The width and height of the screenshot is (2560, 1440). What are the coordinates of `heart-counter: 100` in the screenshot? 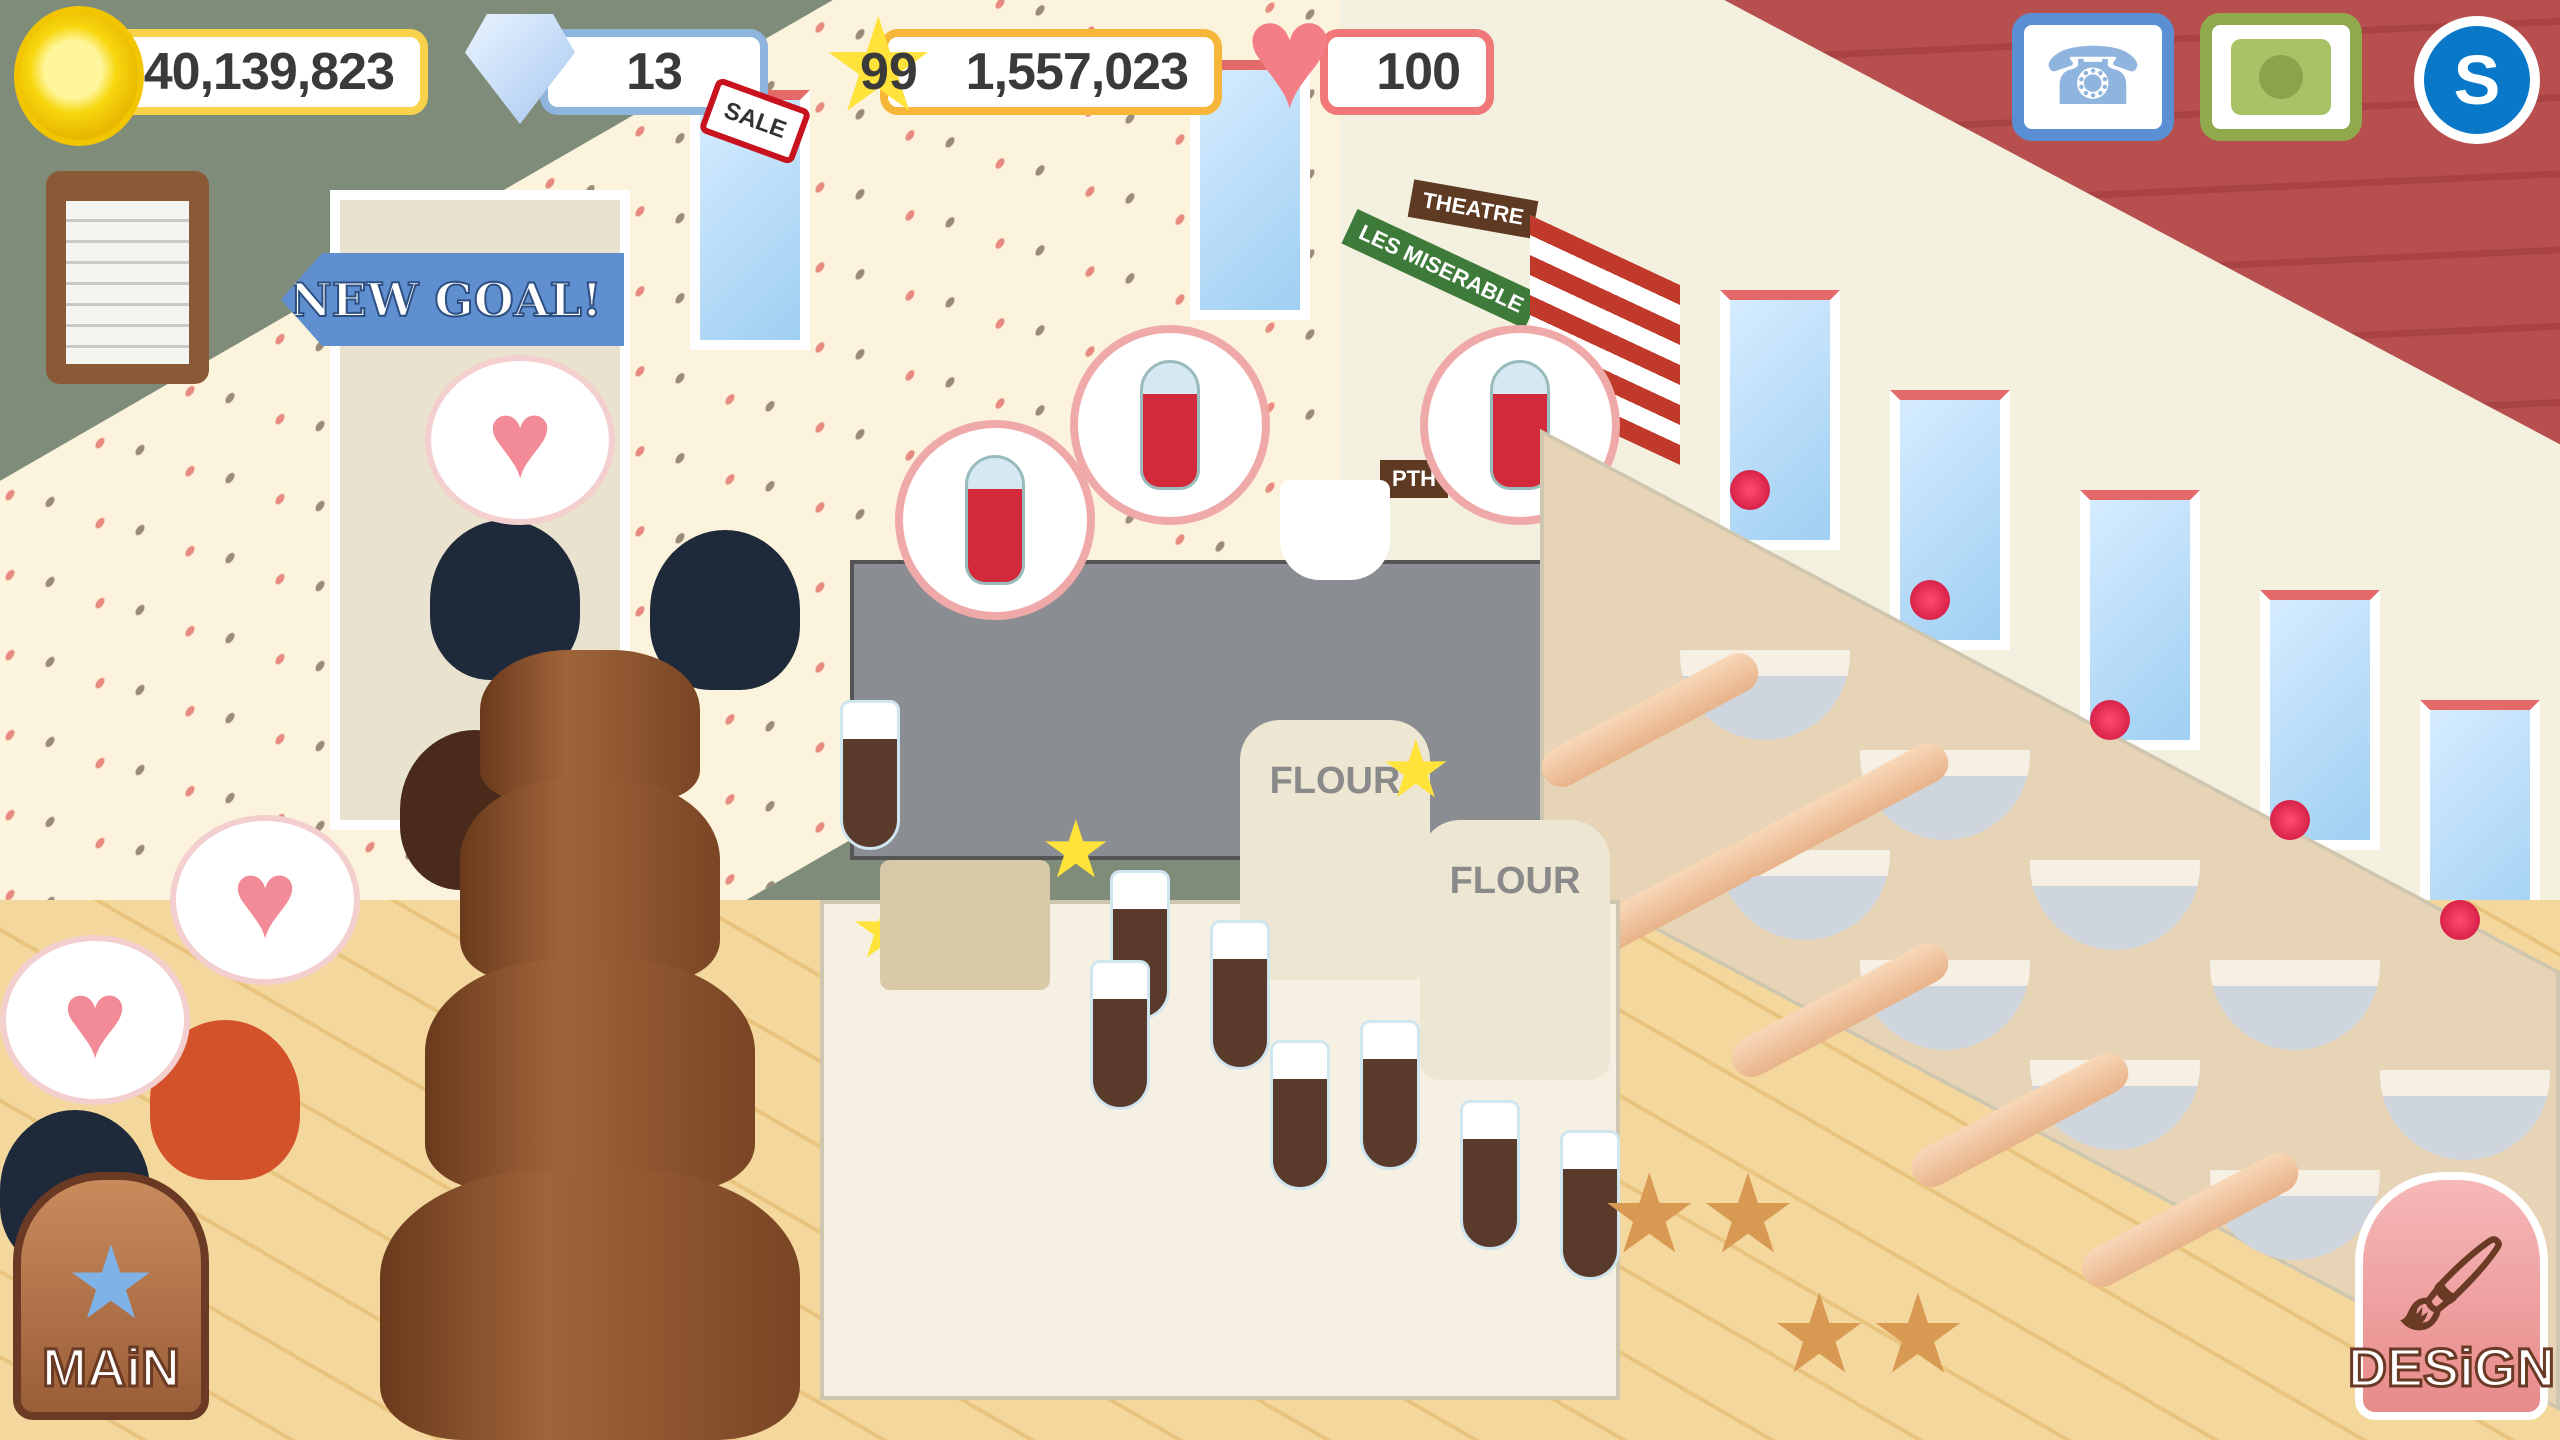 It's located at (1407, 72).